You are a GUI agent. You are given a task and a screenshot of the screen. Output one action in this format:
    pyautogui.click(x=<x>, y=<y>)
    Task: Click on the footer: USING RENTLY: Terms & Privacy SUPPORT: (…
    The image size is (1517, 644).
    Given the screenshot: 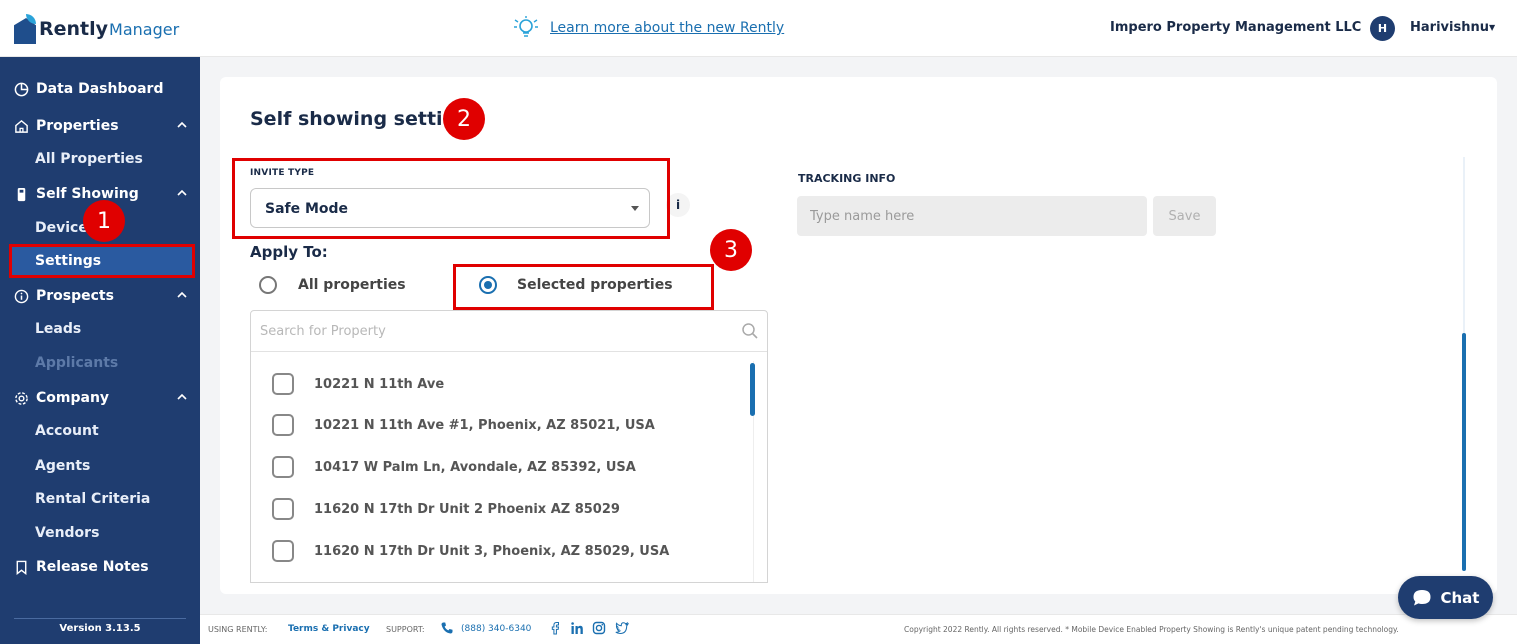 What is the action you would take?
    pyautogui.click(x=858, y=629)
    